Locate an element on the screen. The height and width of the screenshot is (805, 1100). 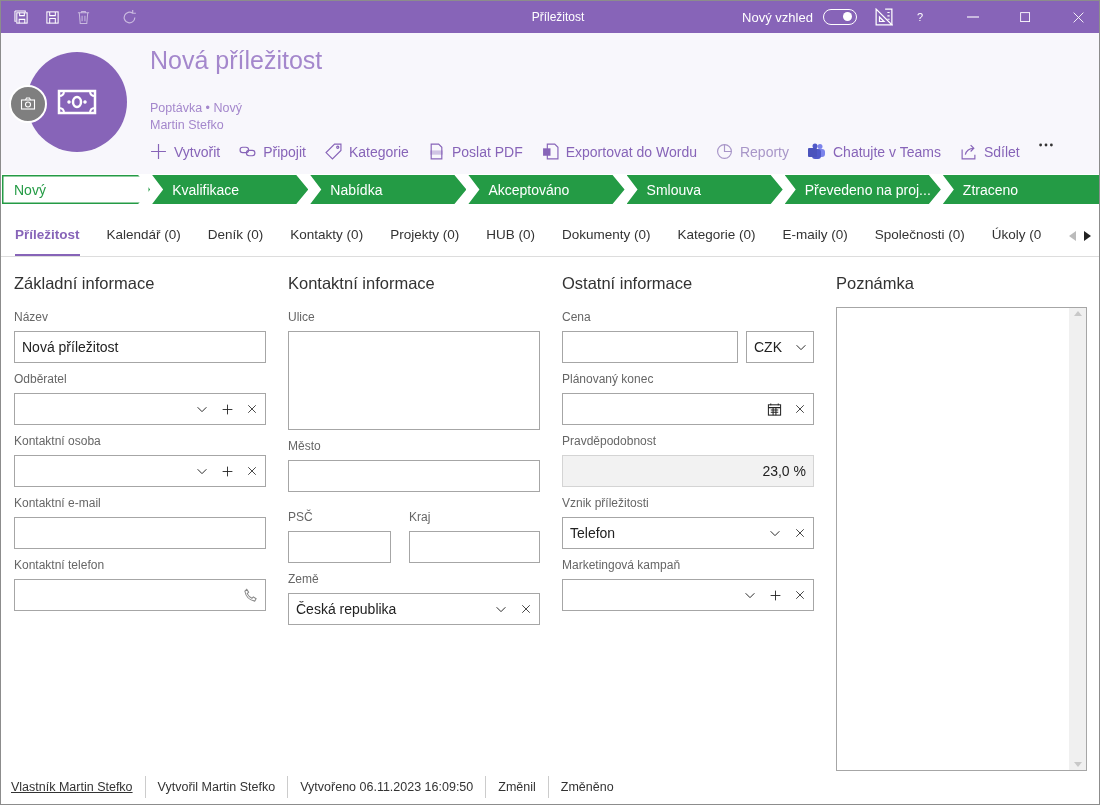
stage-step: Nabídka is located at coordinates (388, 189).